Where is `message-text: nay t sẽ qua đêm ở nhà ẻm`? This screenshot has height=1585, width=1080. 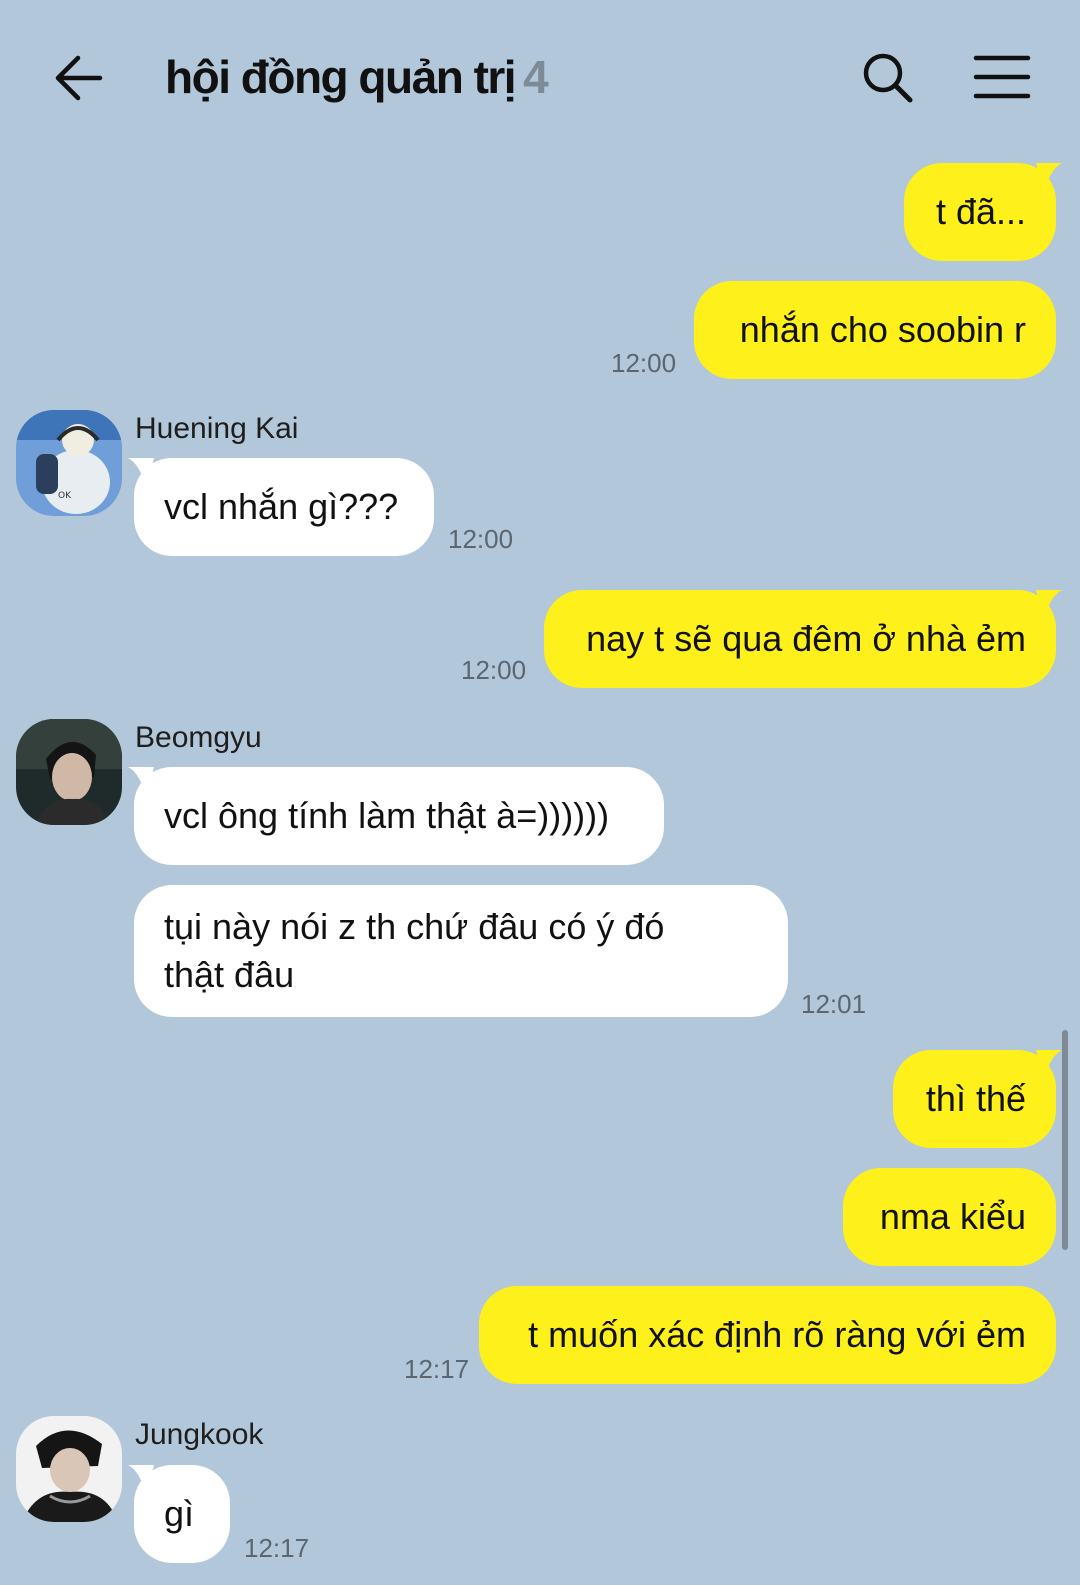
message-text: nay t sẽ qua đêm ở nhà ẻm is located at coordinates (806, 638).